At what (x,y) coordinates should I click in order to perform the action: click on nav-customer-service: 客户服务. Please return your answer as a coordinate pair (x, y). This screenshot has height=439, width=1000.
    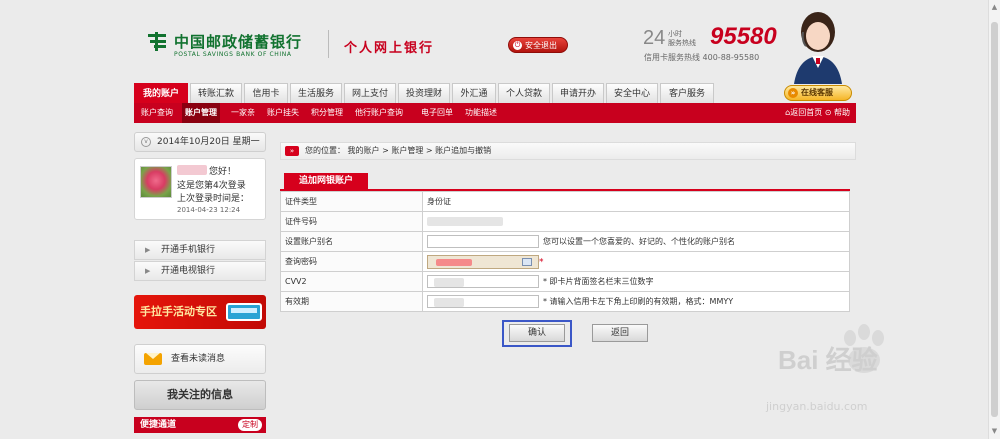
    Looking at the image, I should click on (687, 93).